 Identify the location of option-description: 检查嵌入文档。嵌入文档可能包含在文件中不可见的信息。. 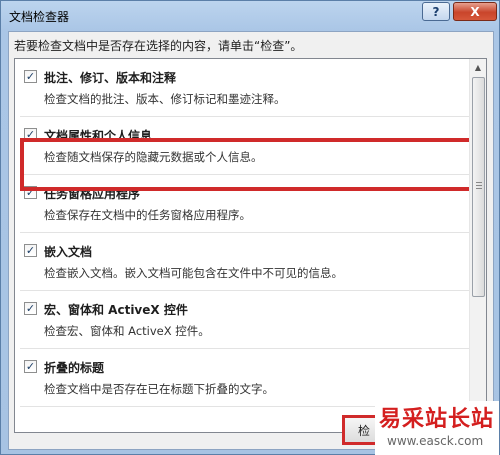
(193, 273).